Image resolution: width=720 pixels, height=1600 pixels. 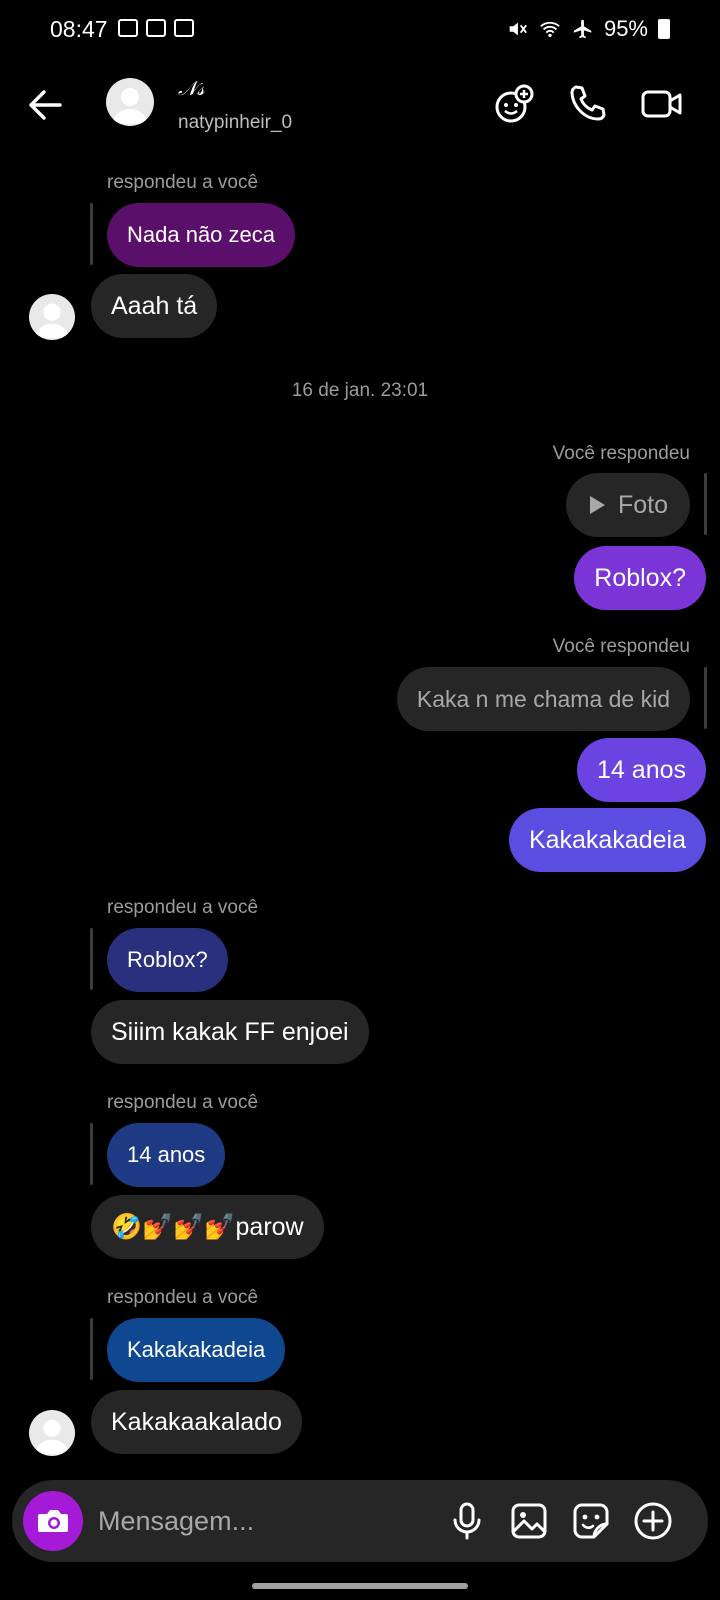 What do you see at coordinates (191, 88) in the screenshot?
I see `contact-display-name: 𝒩𝓈` at bounding box center [191, 88].